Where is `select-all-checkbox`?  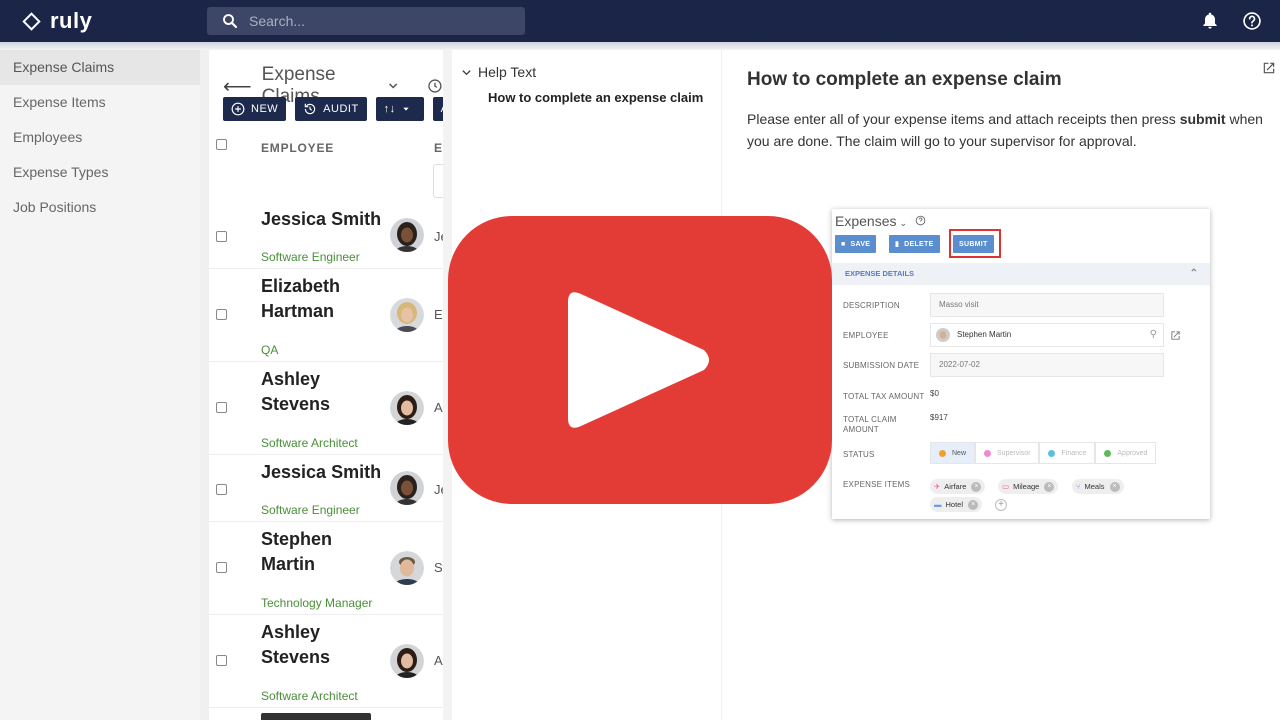 select-all-checkbox is located at coordinates (221, 144).